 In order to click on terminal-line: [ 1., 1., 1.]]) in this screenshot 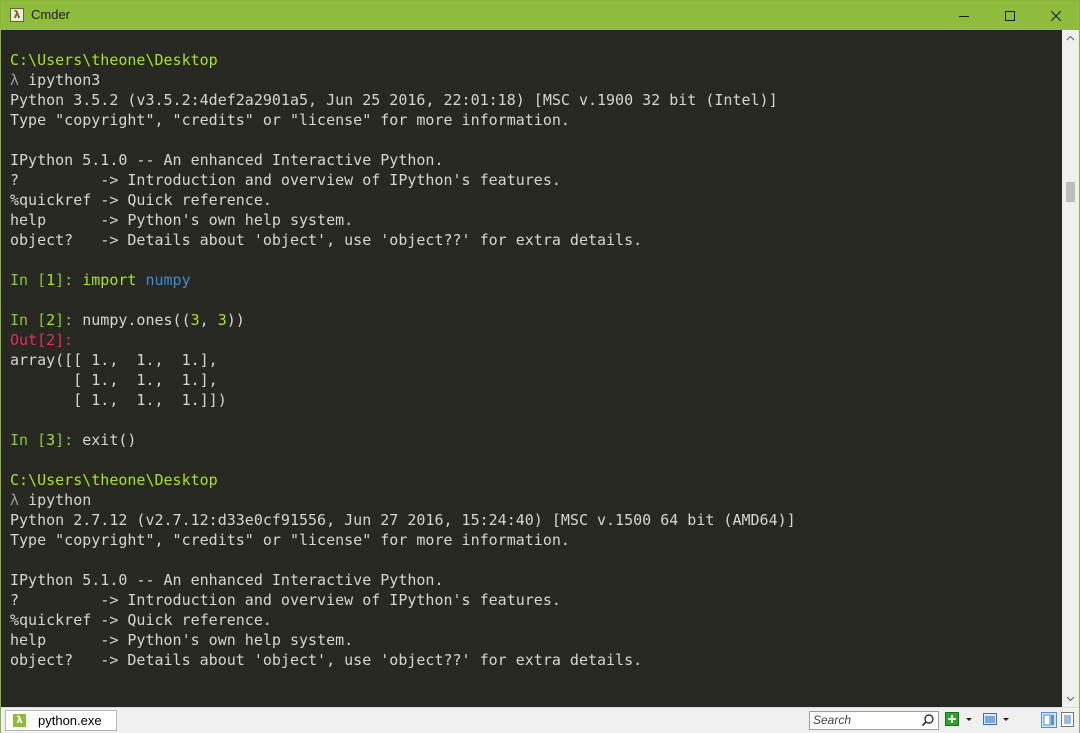, I will do `click(403, 400)`.